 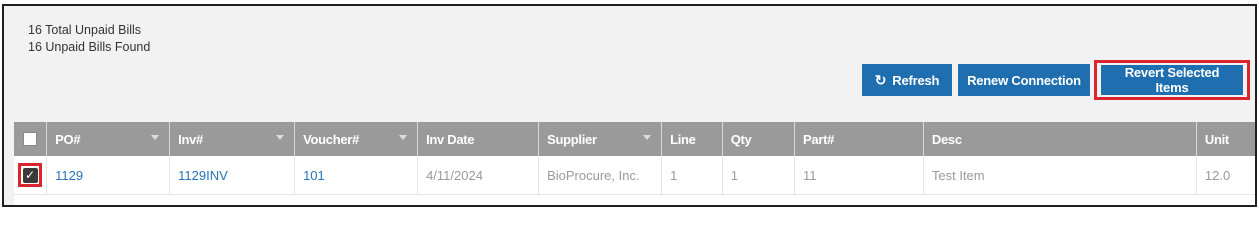 What do you see at coordinates (109, 175) in the screenshot?
I see `po-link: 1129` at bounding box center [109, 175].